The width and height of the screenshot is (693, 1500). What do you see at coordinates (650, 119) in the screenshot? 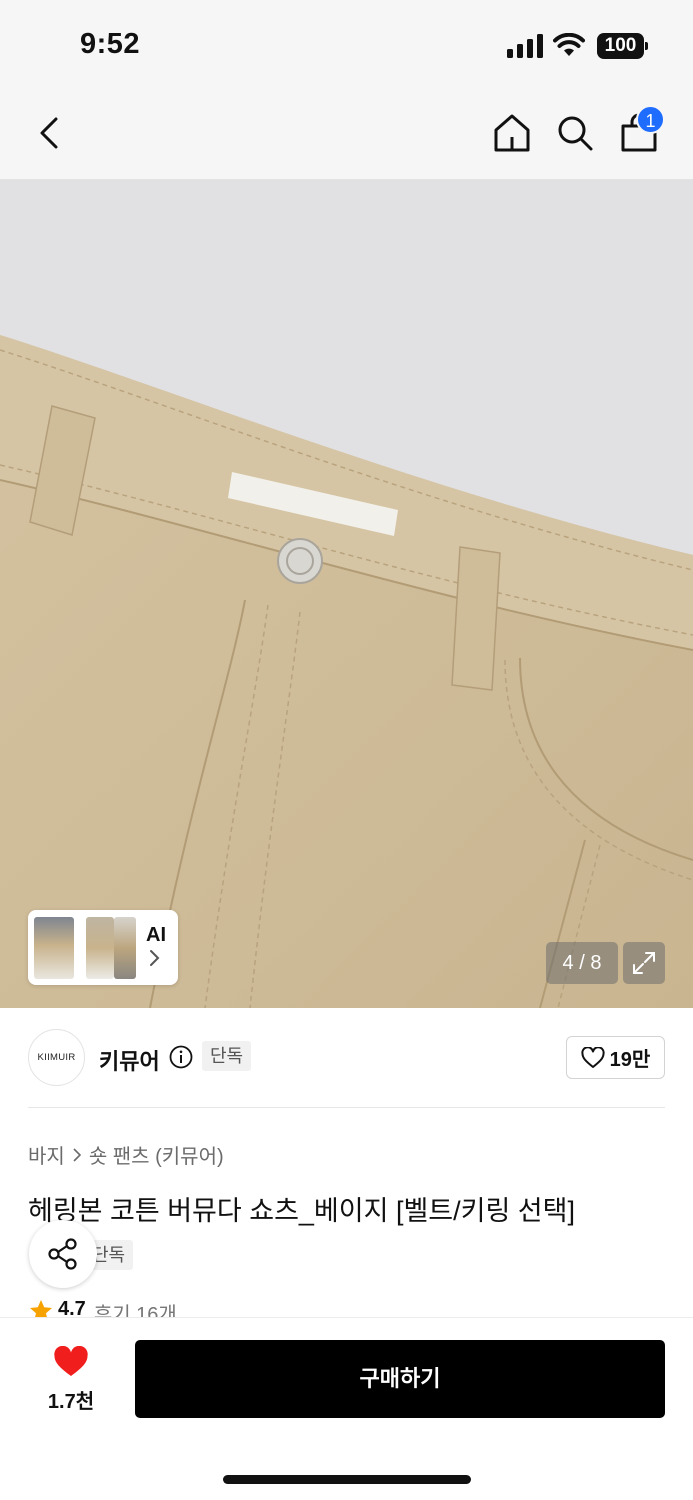
I see `cart-count-badge: 1` at bounding box center [650, 119].